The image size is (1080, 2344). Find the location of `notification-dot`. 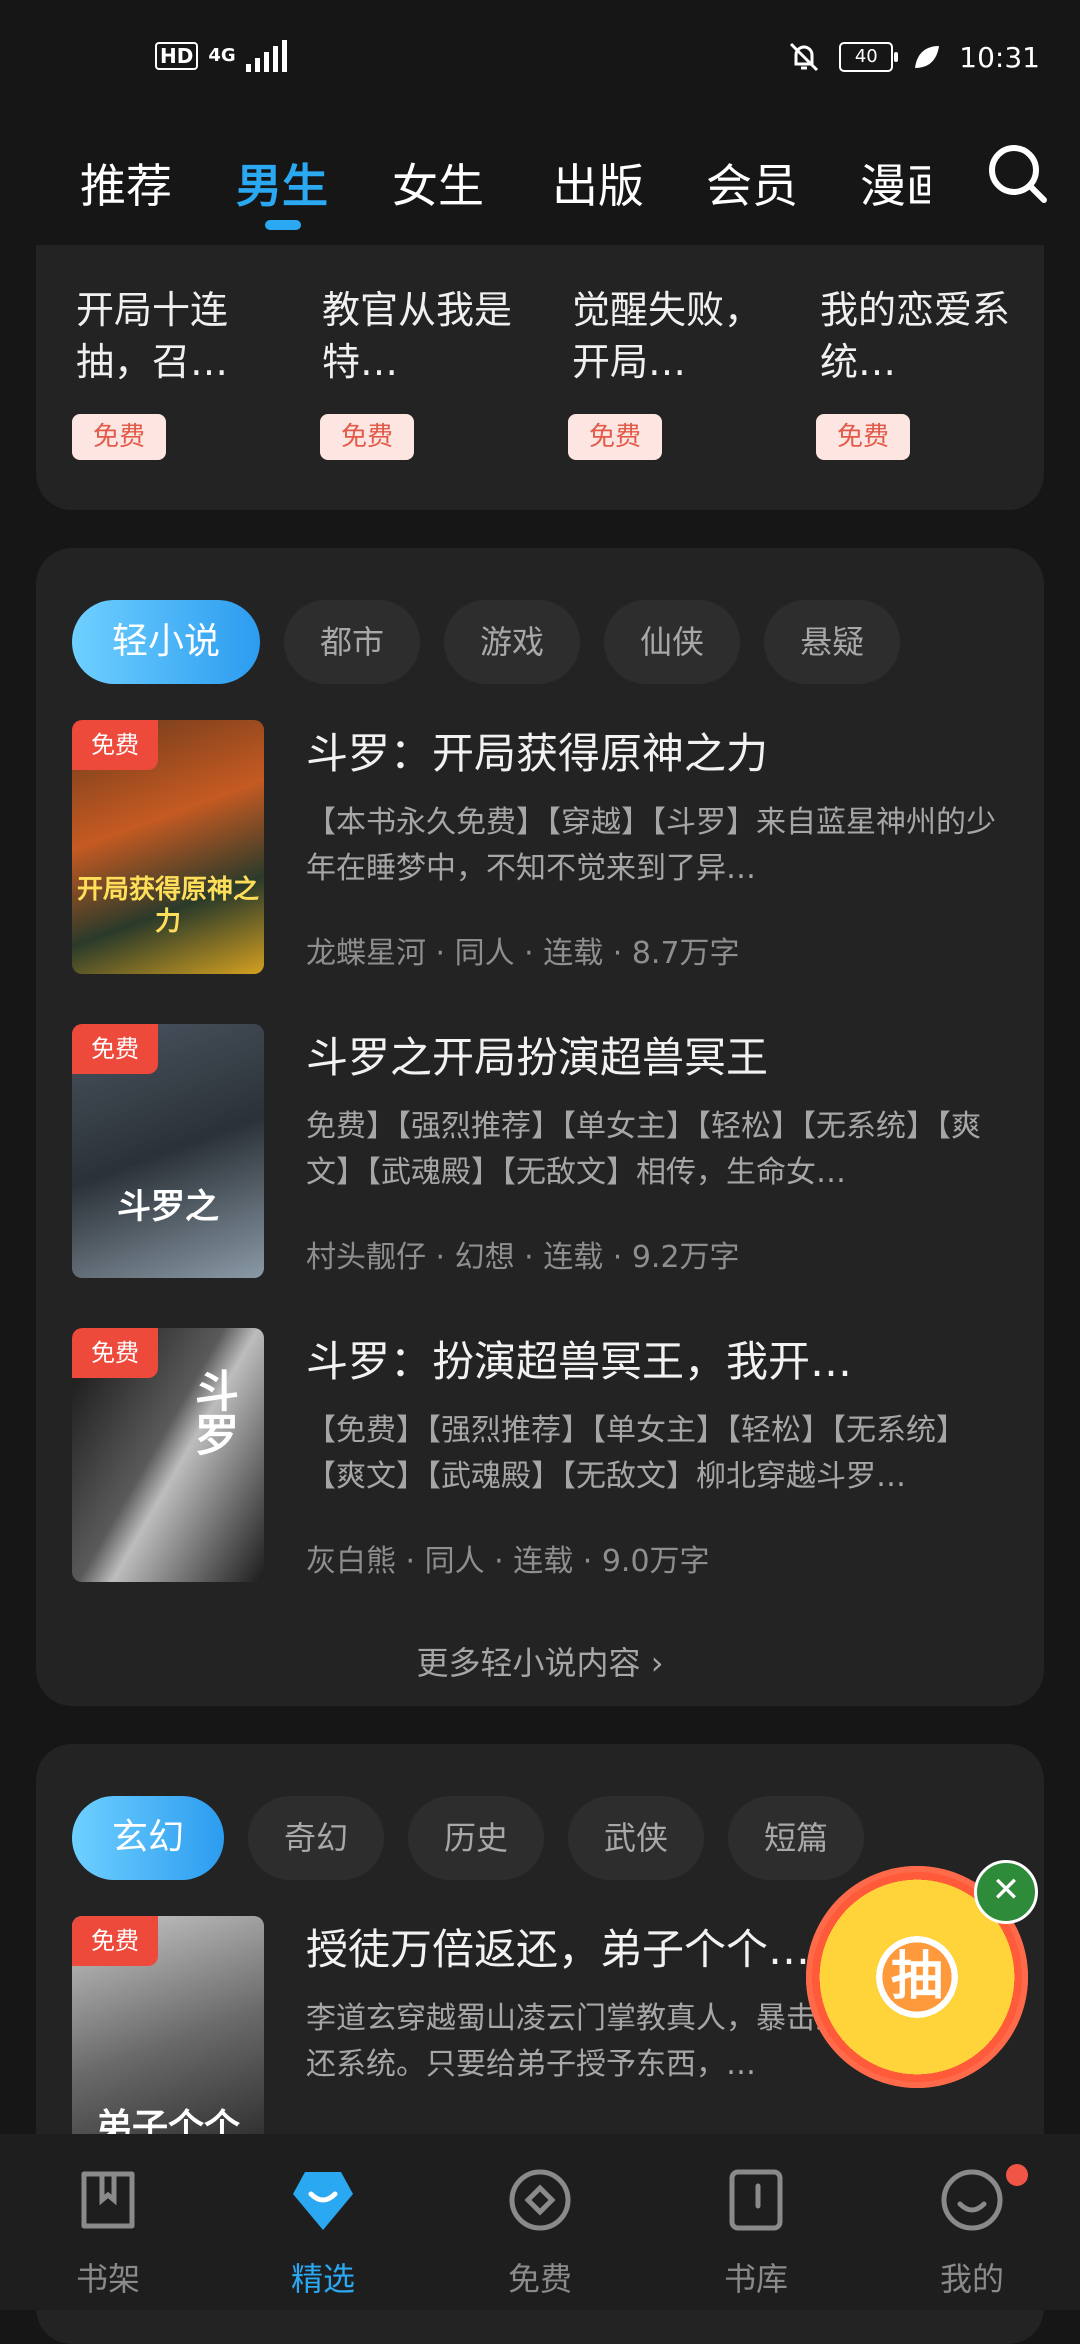

notification-dot is located at coordinates (1017, 2175).